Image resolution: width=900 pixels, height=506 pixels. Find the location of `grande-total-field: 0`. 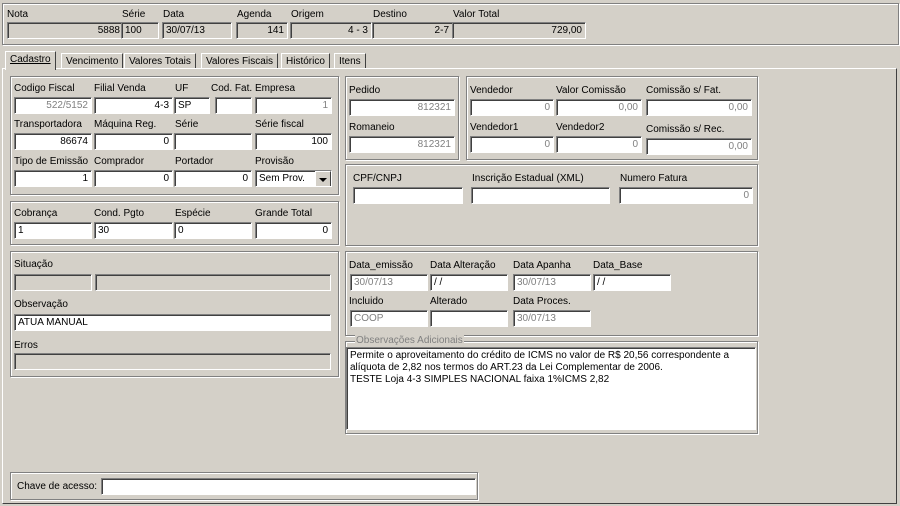

grande-total-field: 0 is located at coordinates (293, 230).